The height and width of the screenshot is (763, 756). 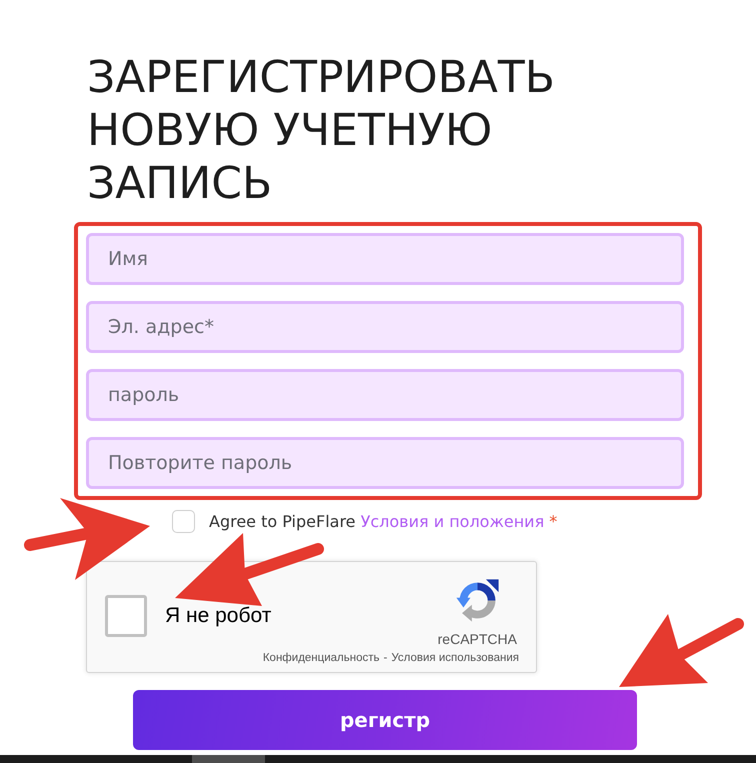 I want to click on agreement-text: Agree to PipeFlare Условия и положения *, so click(x=383, y=521).